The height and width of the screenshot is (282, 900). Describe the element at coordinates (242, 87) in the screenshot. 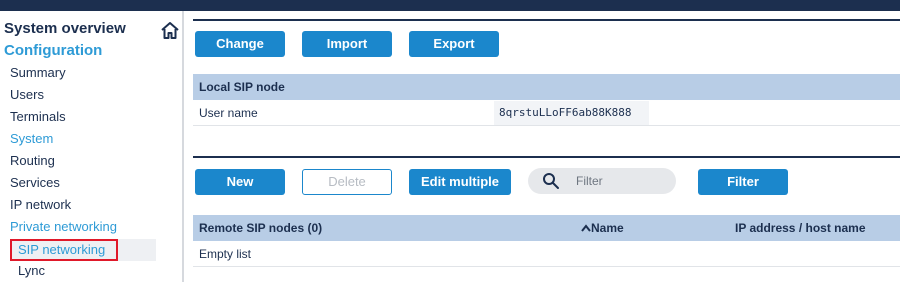

I see `local-sip-node-title: Local SIP node` at that location.